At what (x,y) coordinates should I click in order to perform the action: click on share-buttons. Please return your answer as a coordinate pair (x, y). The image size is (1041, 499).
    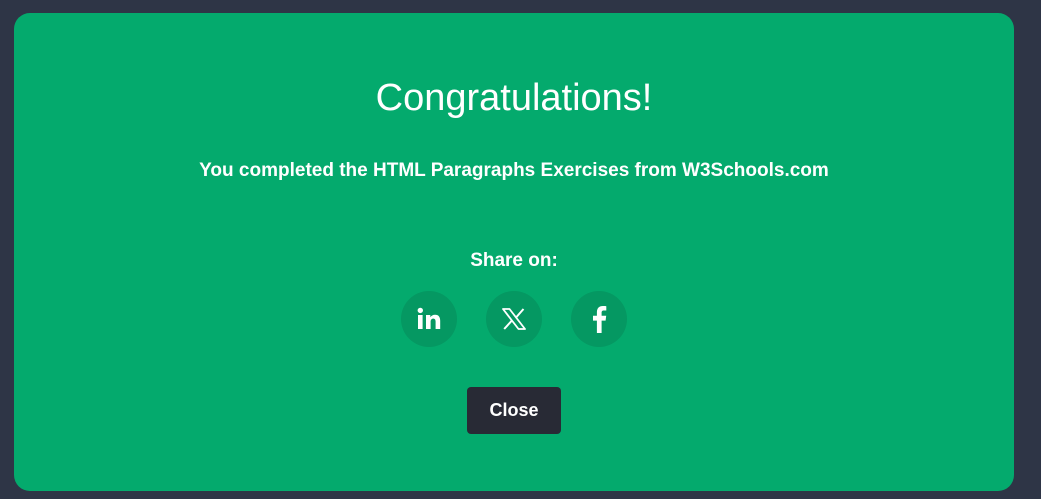
    Looking at the image, I should click on (514, 319).